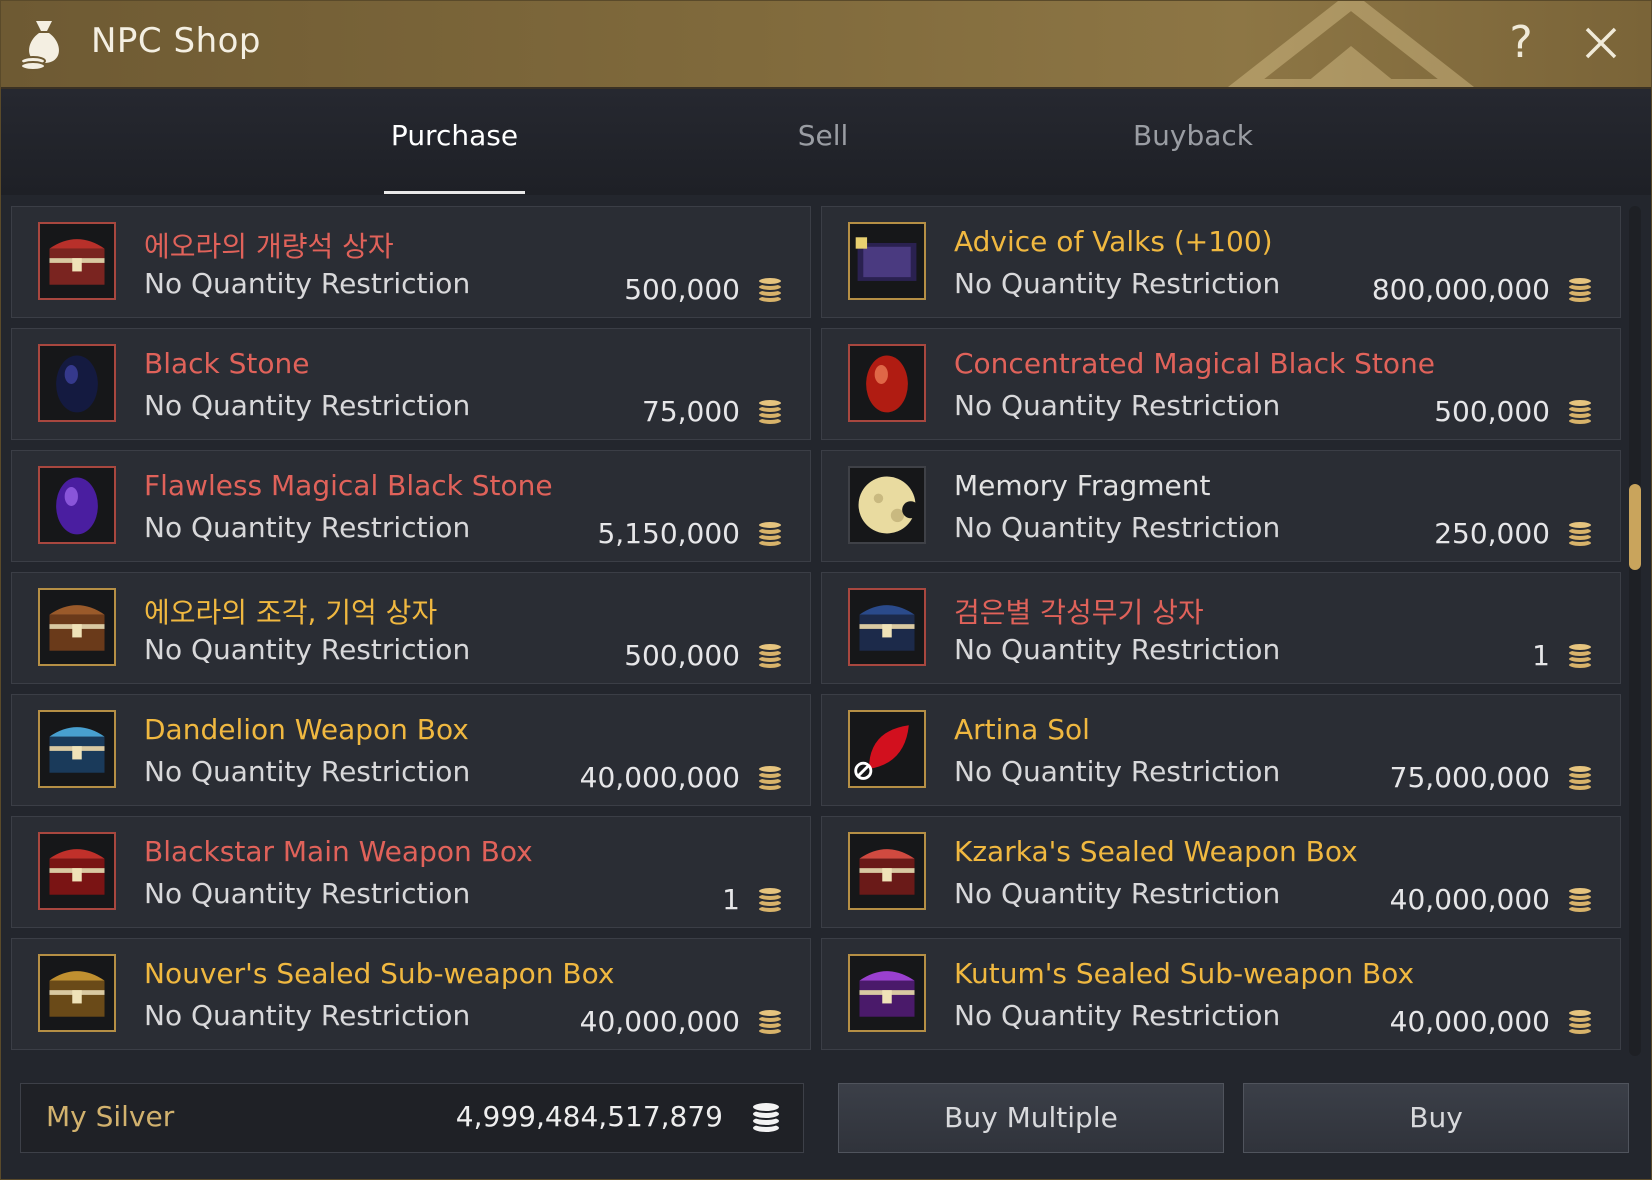 The height and width of the screenshot is (1180, 1652). I want to click on artina-sol-icon, so click(881, 752).